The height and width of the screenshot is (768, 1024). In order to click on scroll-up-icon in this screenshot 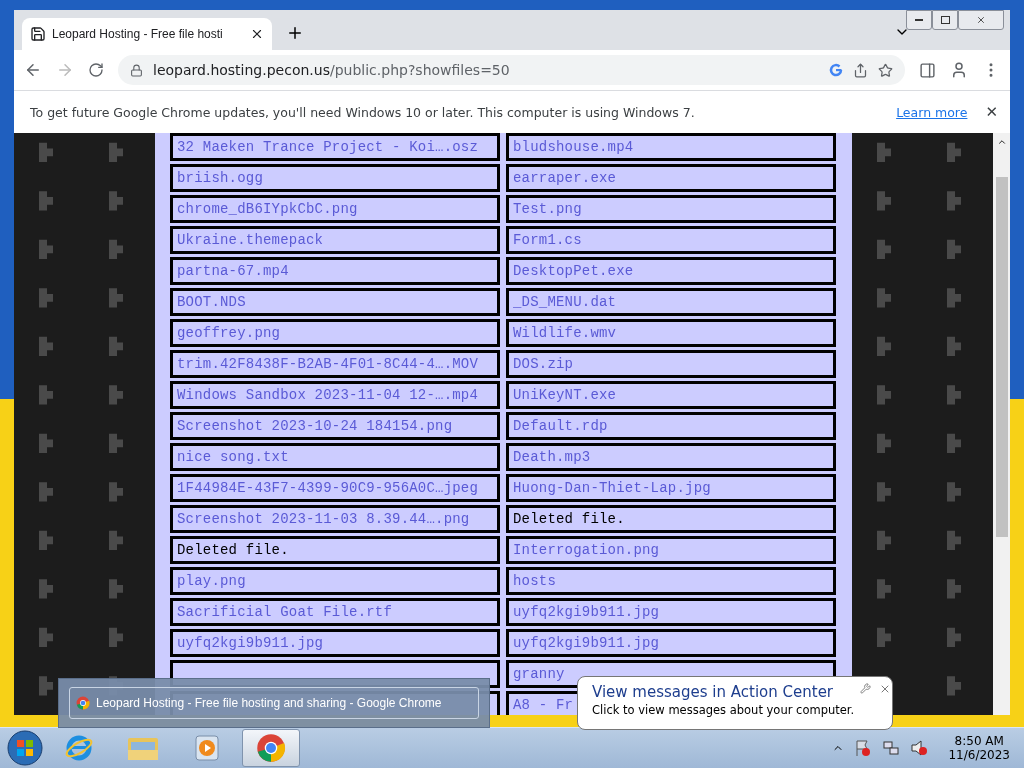, I will do `click(1001, 142)`.